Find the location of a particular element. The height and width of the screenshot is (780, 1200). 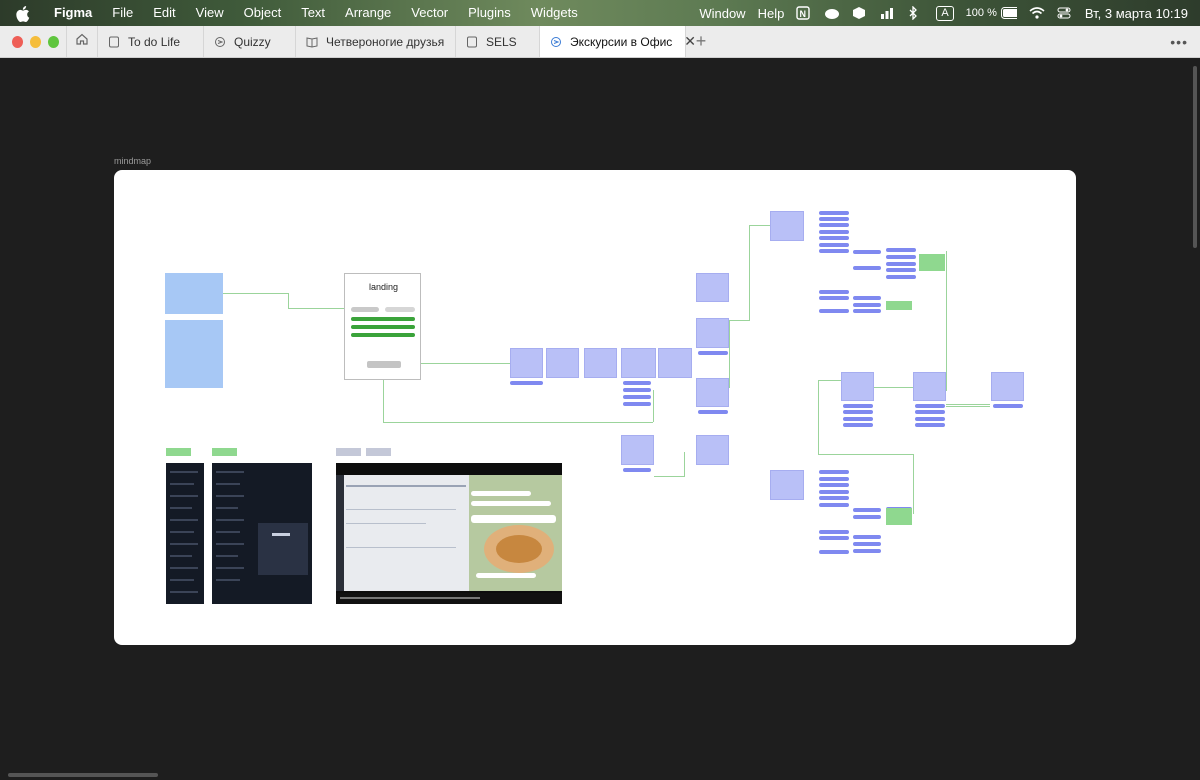

green-option is located at coordinates (383, 319).